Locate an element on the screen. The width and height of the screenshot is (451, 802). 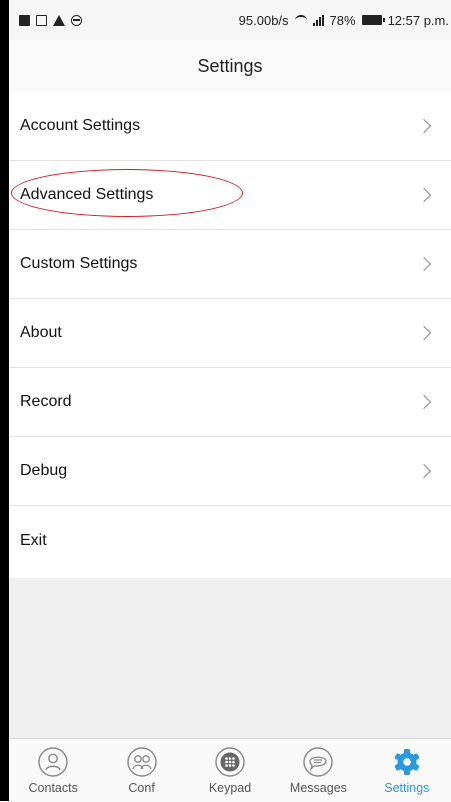
settings-item-record: Record is located at coordinates (230, 402).